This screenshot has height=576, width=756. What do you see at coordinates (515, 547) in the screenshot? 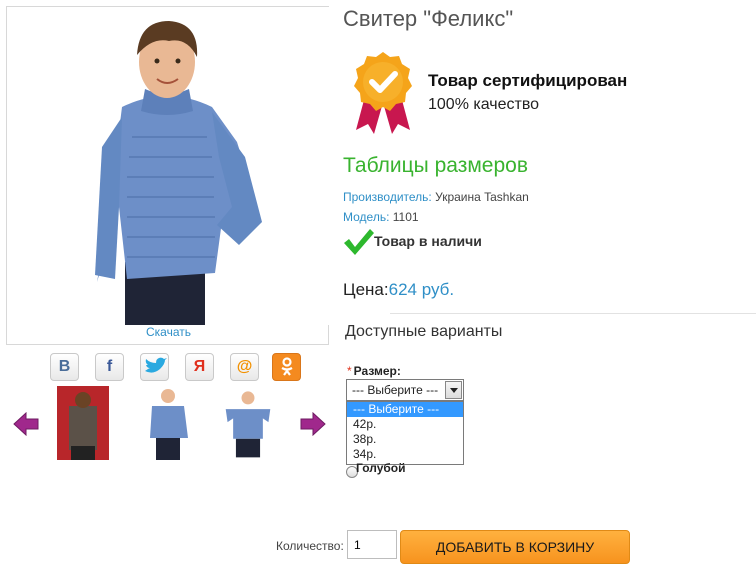
I see `add-to-cart-button: ДОБАВИТЬ В КОРЗИНУ` at bounding box center [515, 547].